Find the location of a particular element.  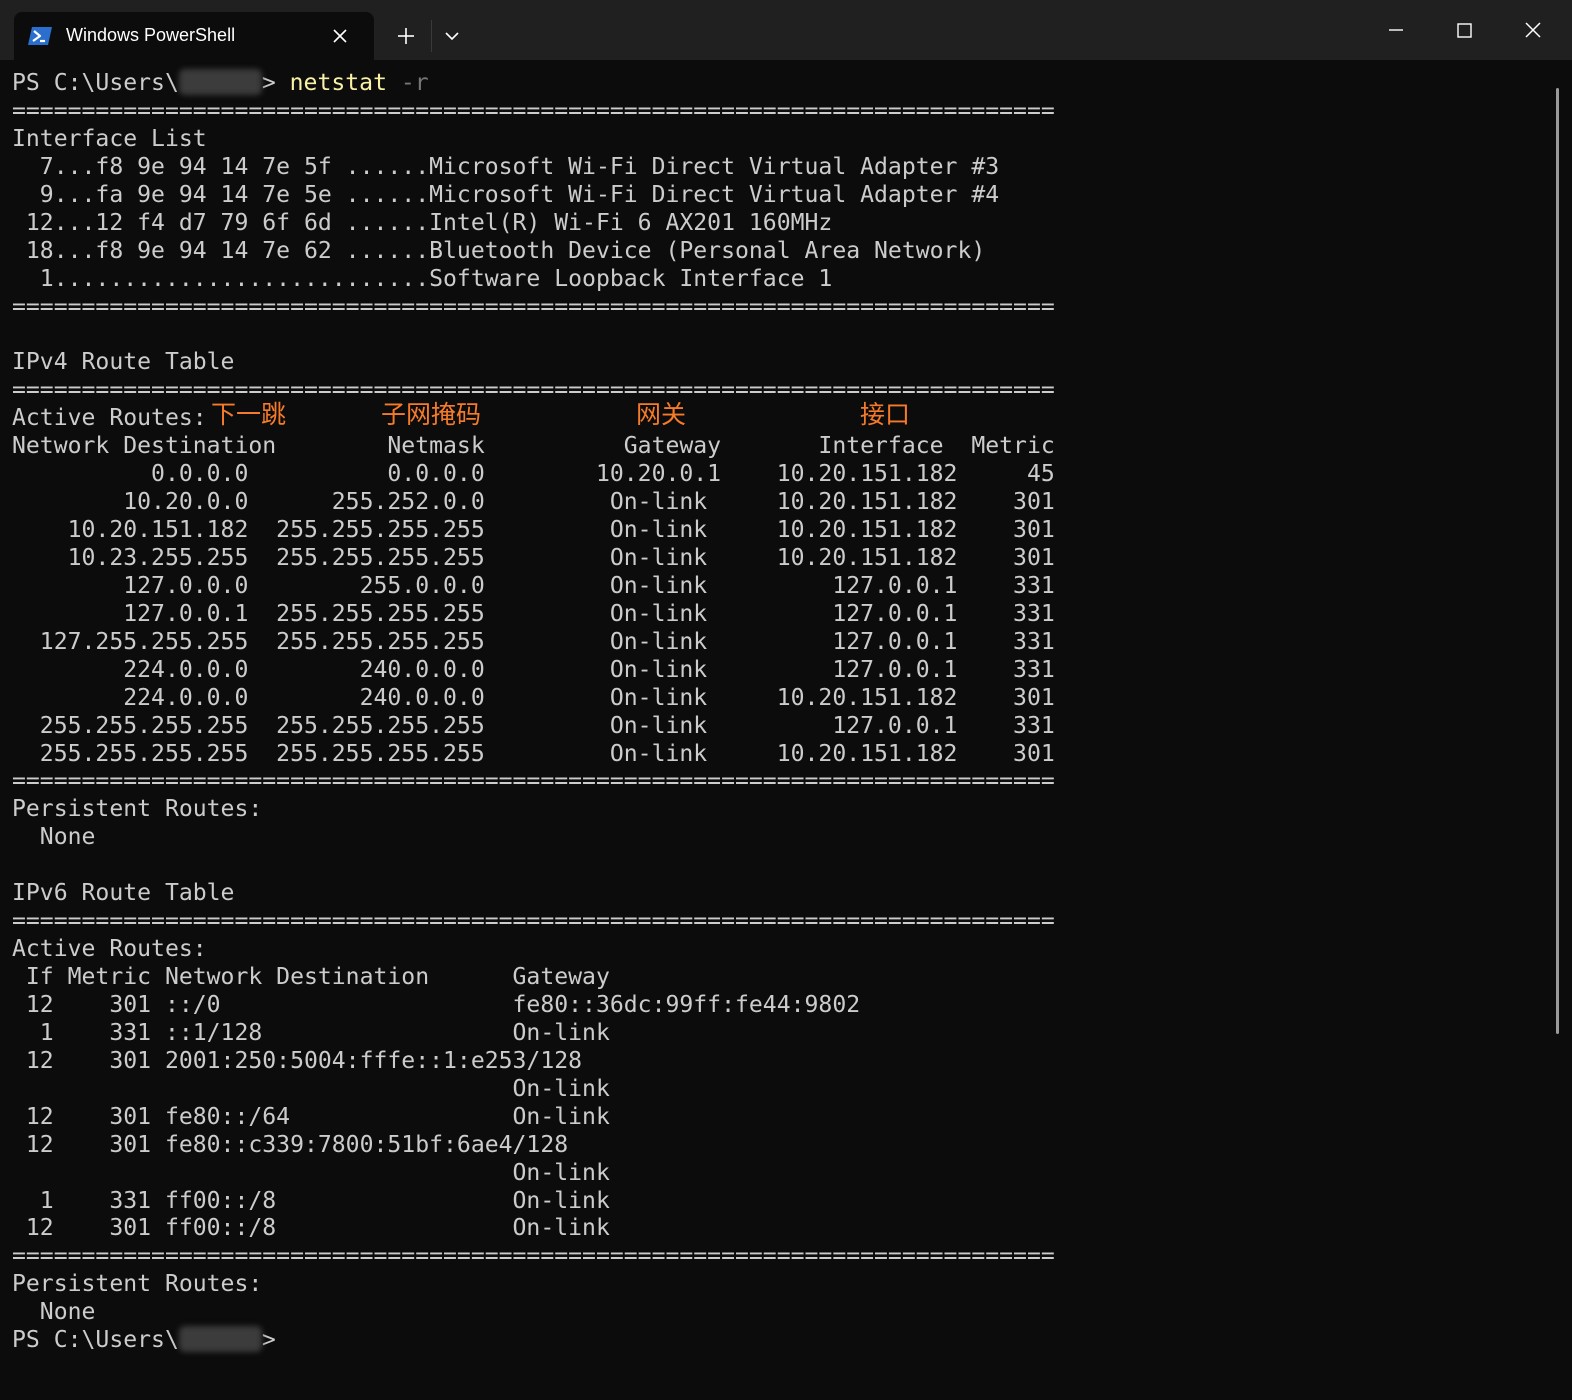

output-line: If Metric Network Destination Gateway is located at coordinates (311, 977).